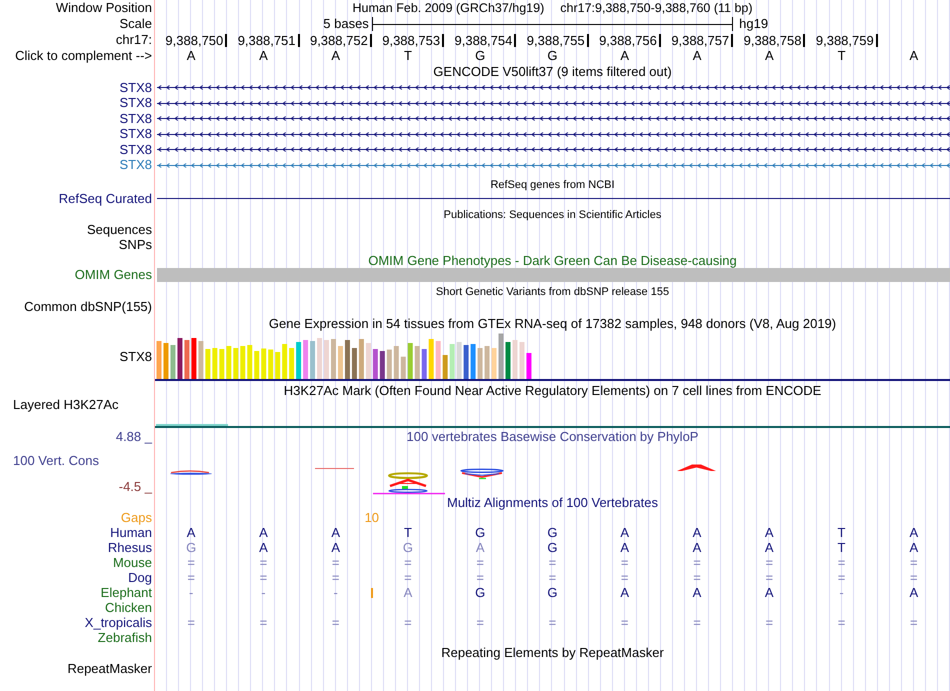 The image size is (950, 691). I want to click on track-label: 100 Vert. Cons, so click(56, 461).